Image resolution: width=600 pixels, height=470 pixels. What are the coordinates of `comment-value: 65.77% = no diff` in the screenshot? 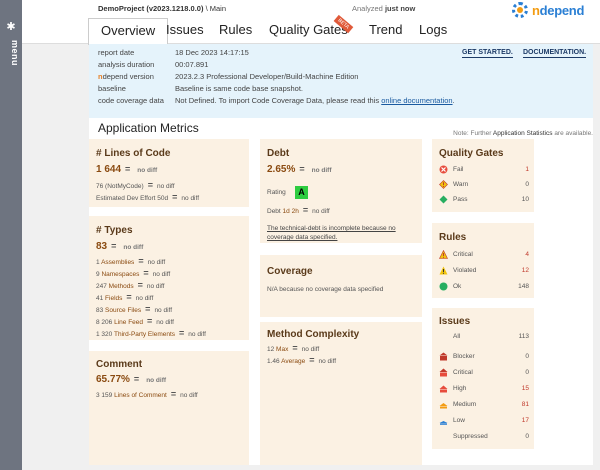 It's located at (131, 379).